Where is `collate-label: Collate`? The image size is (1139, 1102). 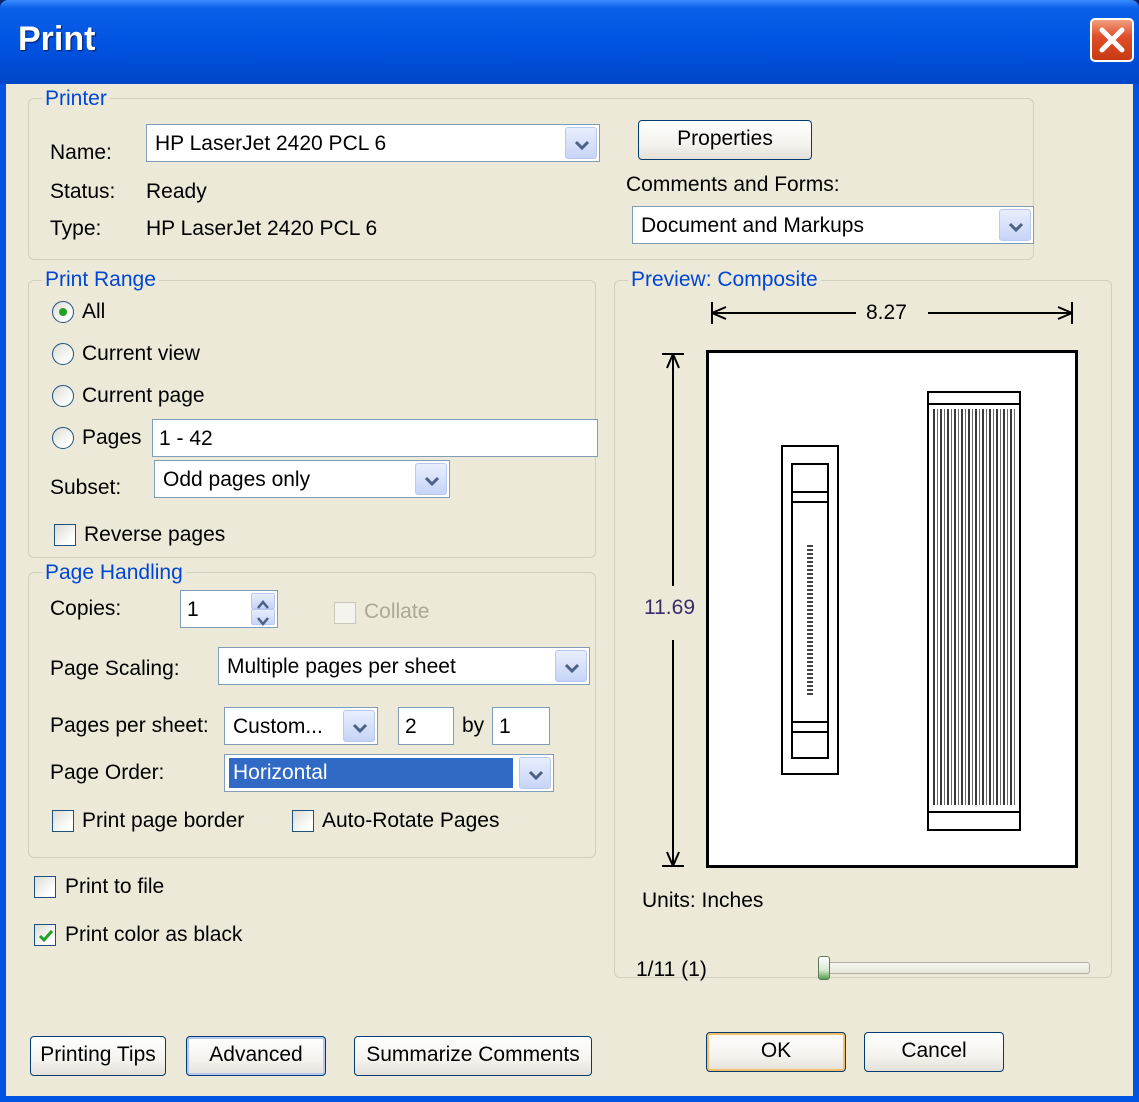
collate-label: Collate is located at coordinates (397, 611).